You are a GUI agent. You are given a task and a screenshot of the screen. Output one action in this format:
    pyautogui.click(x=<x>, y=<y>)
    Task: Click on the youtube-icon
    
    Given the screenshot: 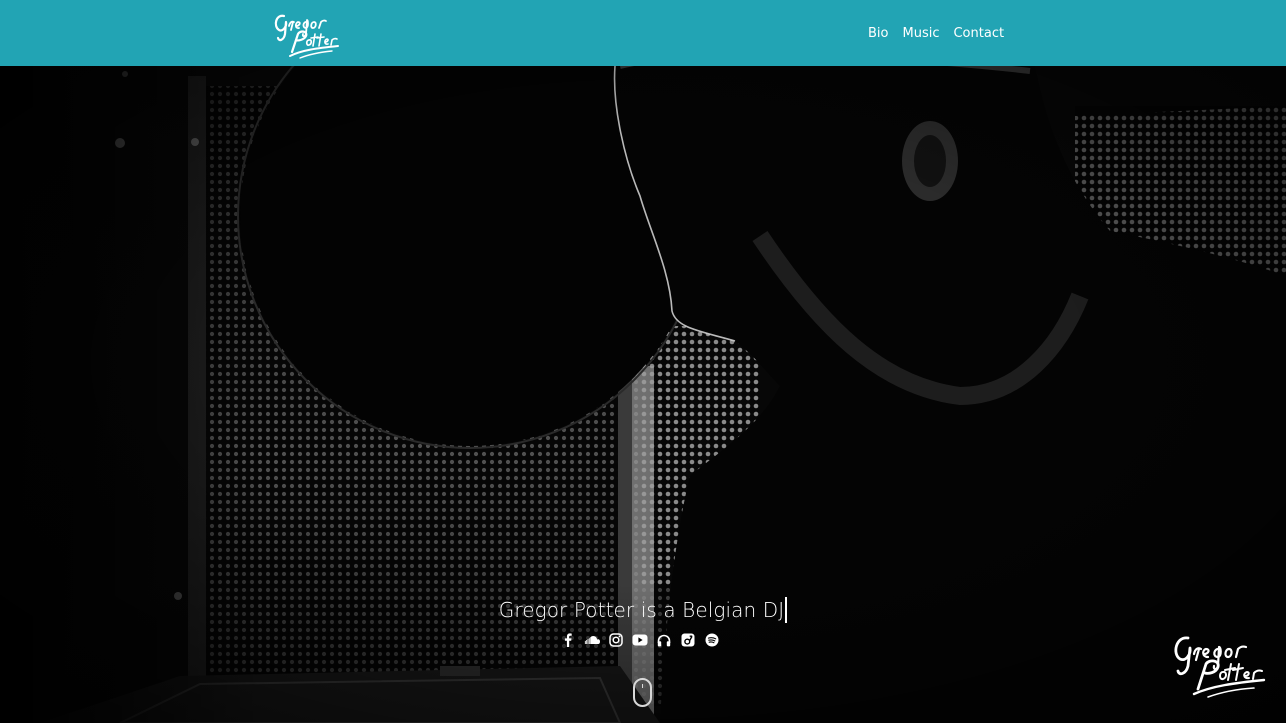 What is the action you would take?
    pyautogui.click(x=640, y=640)
    